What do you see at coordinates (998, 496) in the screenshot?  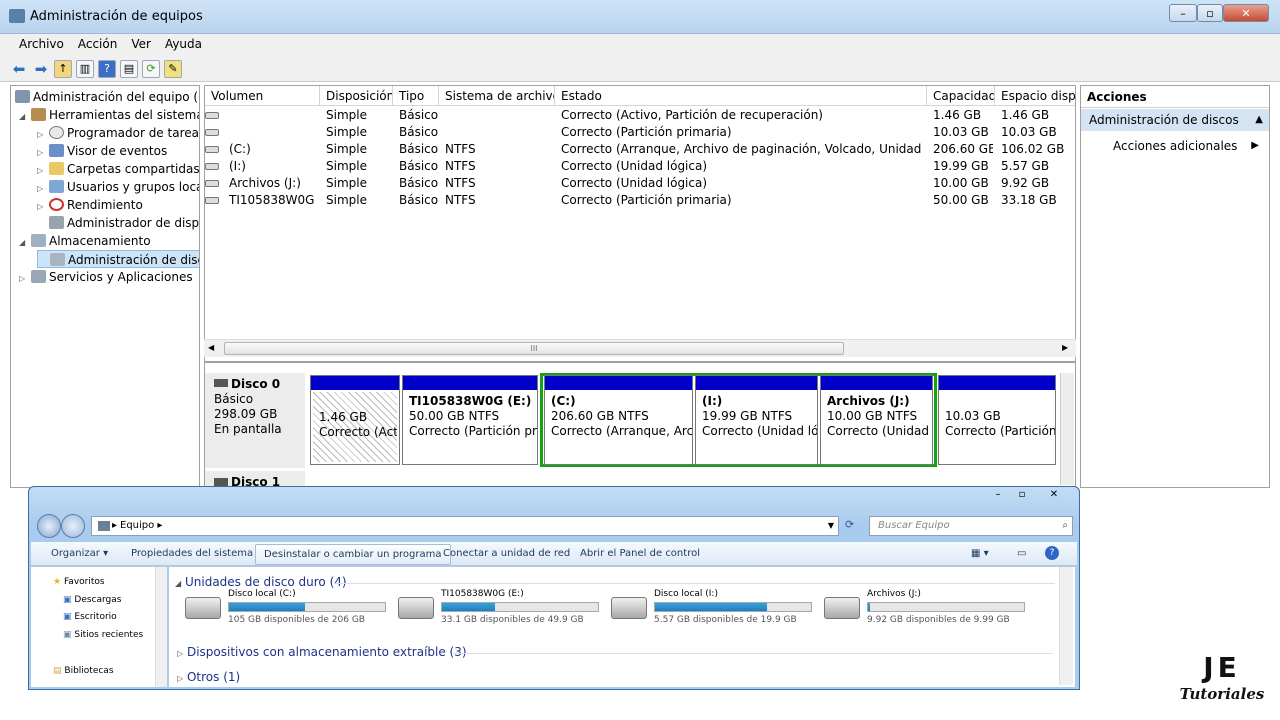 I see `explorer-minimize-button: –` at bounding box center [998, 496].